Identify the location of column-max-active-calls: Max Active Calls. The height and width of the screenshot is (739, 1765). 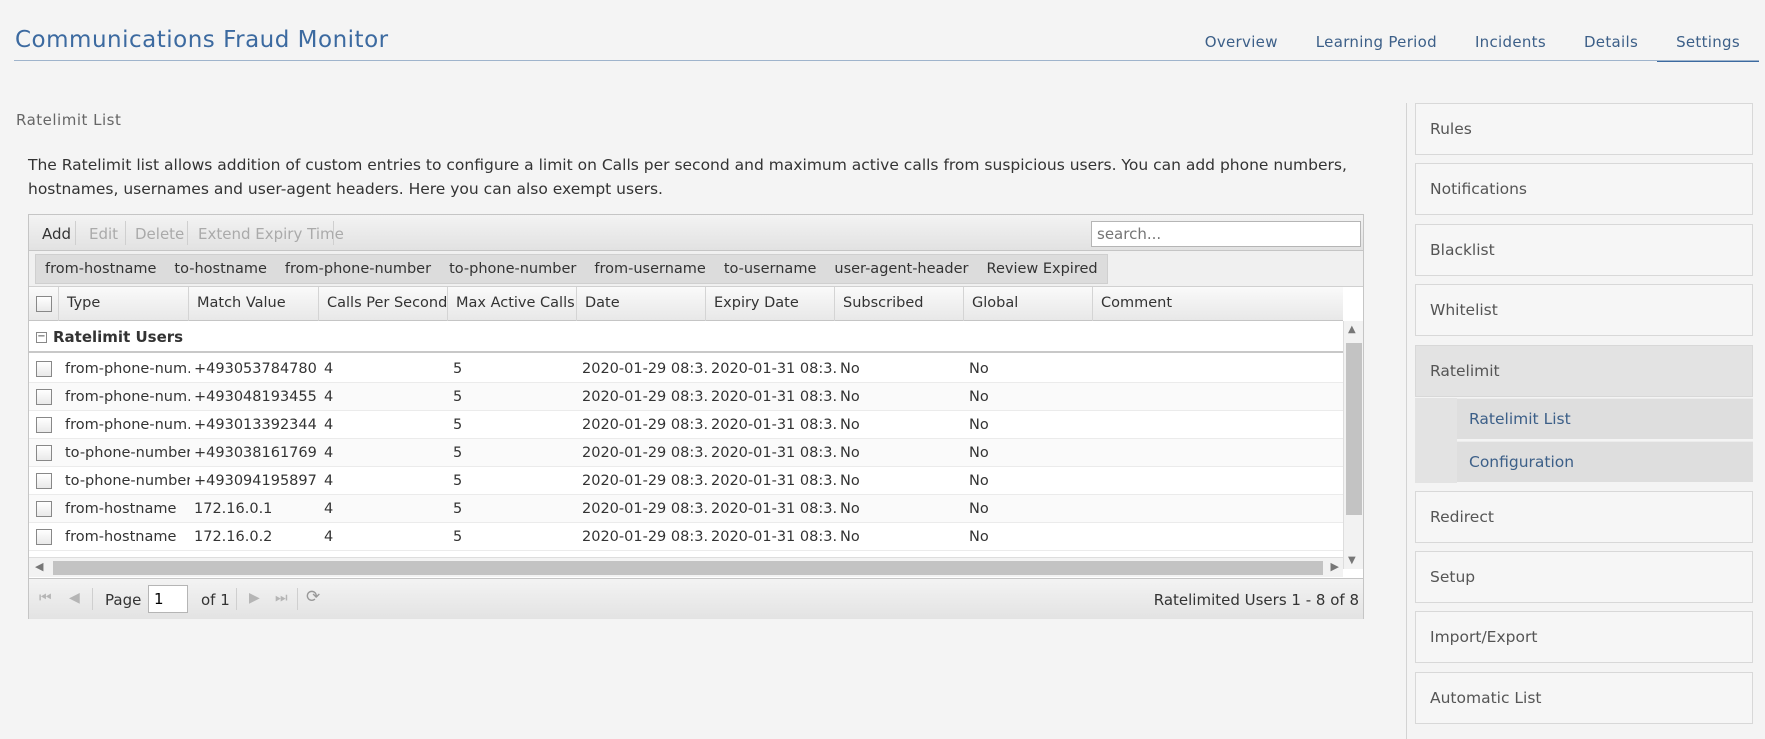
(512, 304).